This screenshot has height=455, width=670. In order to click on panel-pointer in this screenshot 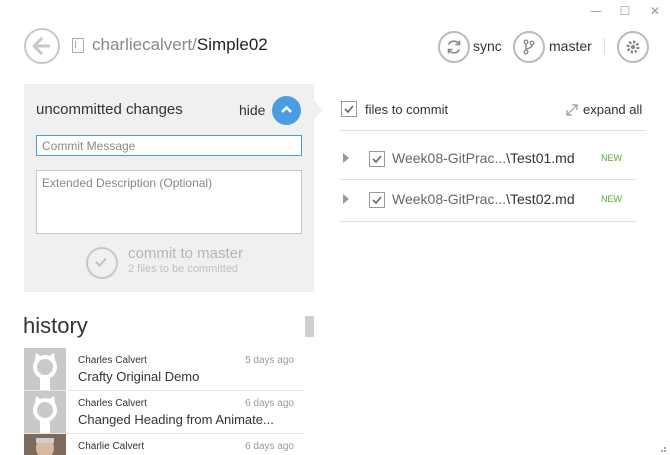, I will do `click(318, 110)`.